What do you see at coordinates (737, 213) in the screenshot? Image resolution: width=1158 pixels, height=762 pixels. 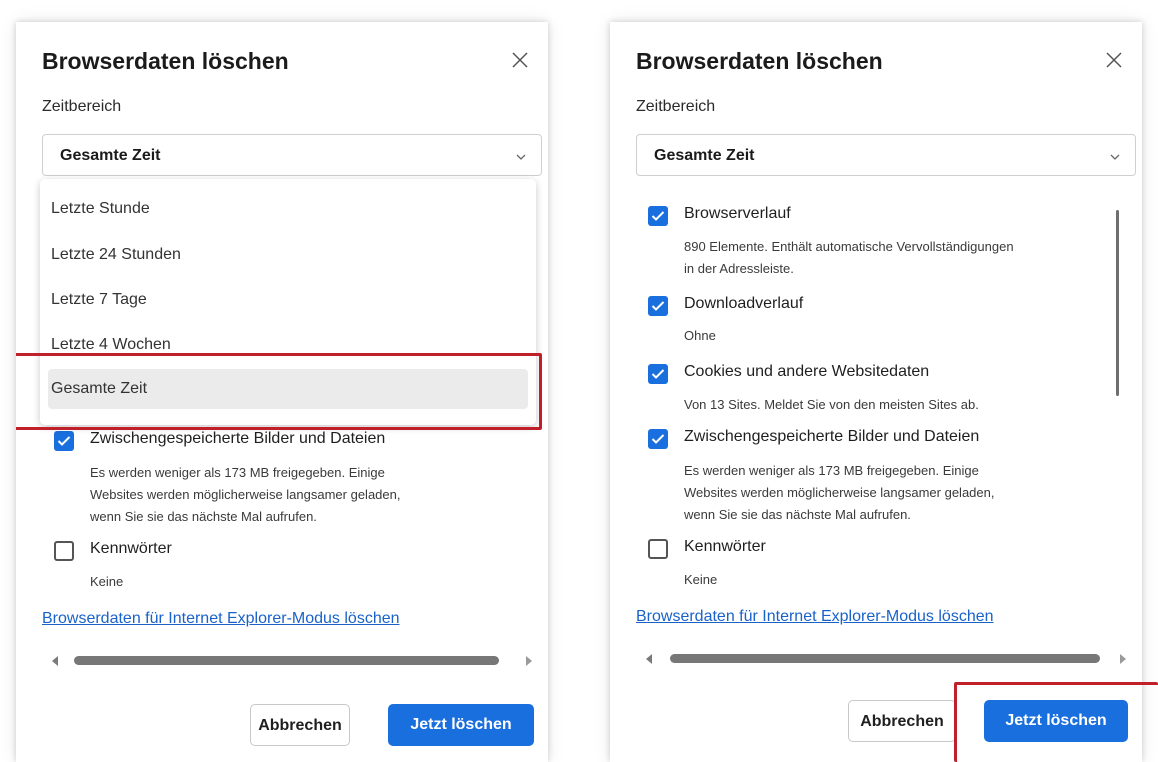 I see `checkbox-label-history: Browserverlauf` at bounding box center [737, 213].